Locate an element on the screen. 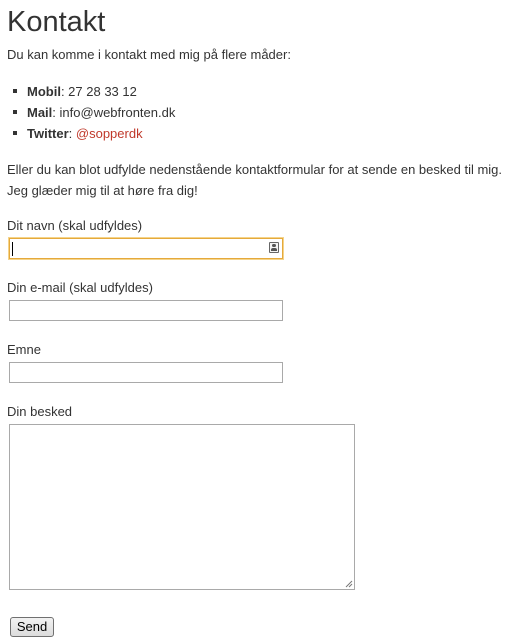 This screenshot has height=644, width=511. send-button: Send is located at coordinates (32, 627).